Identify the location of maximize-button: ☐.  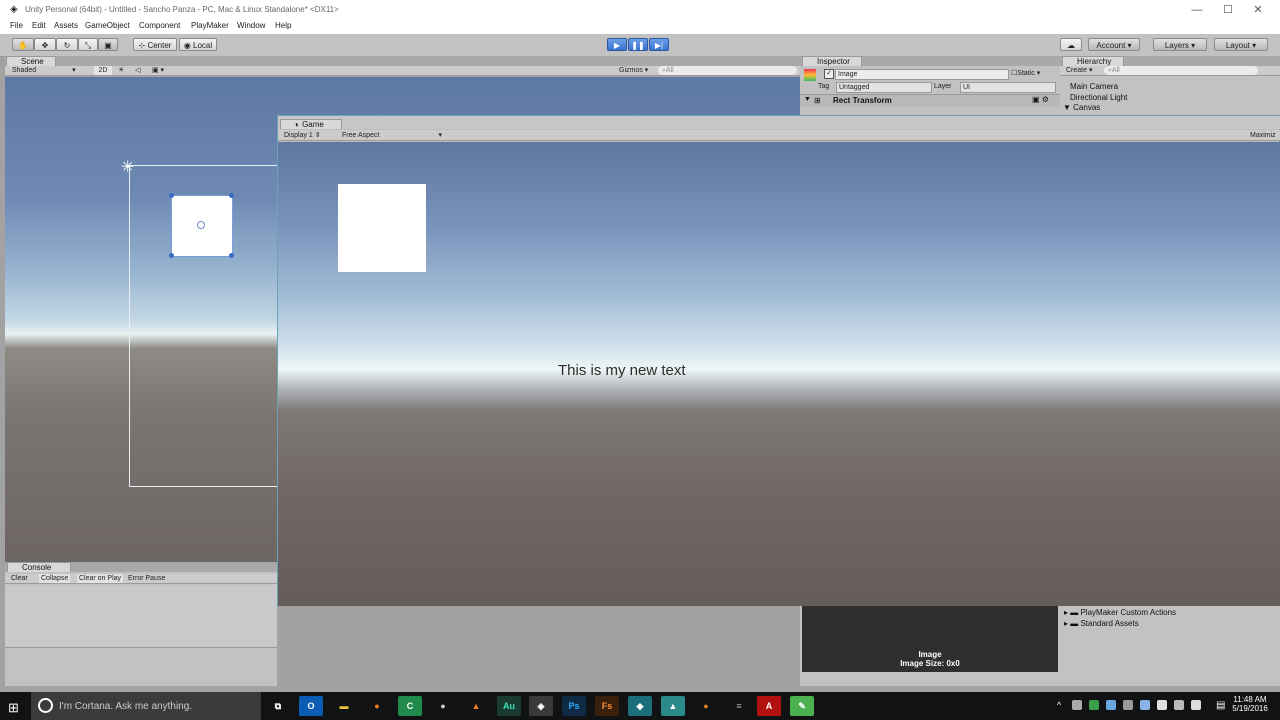
(1228, 10).